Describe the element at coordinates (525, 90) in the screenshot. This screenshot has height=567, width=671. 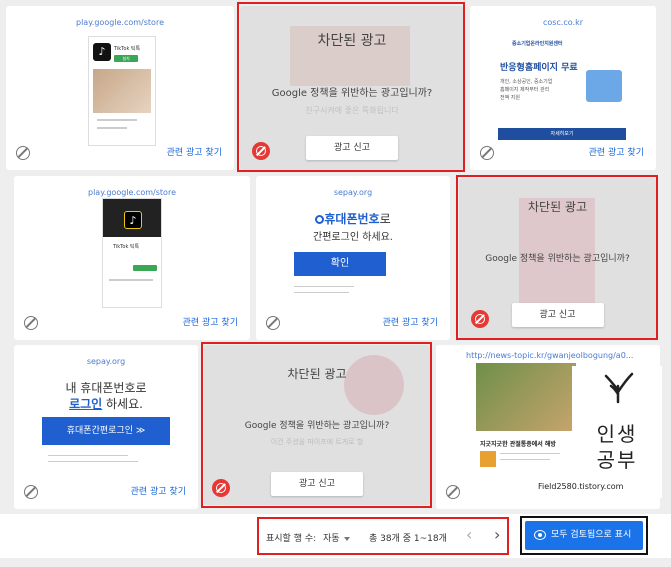
I see `ad-line: 홈페이지 제작부터 관리` at that location.